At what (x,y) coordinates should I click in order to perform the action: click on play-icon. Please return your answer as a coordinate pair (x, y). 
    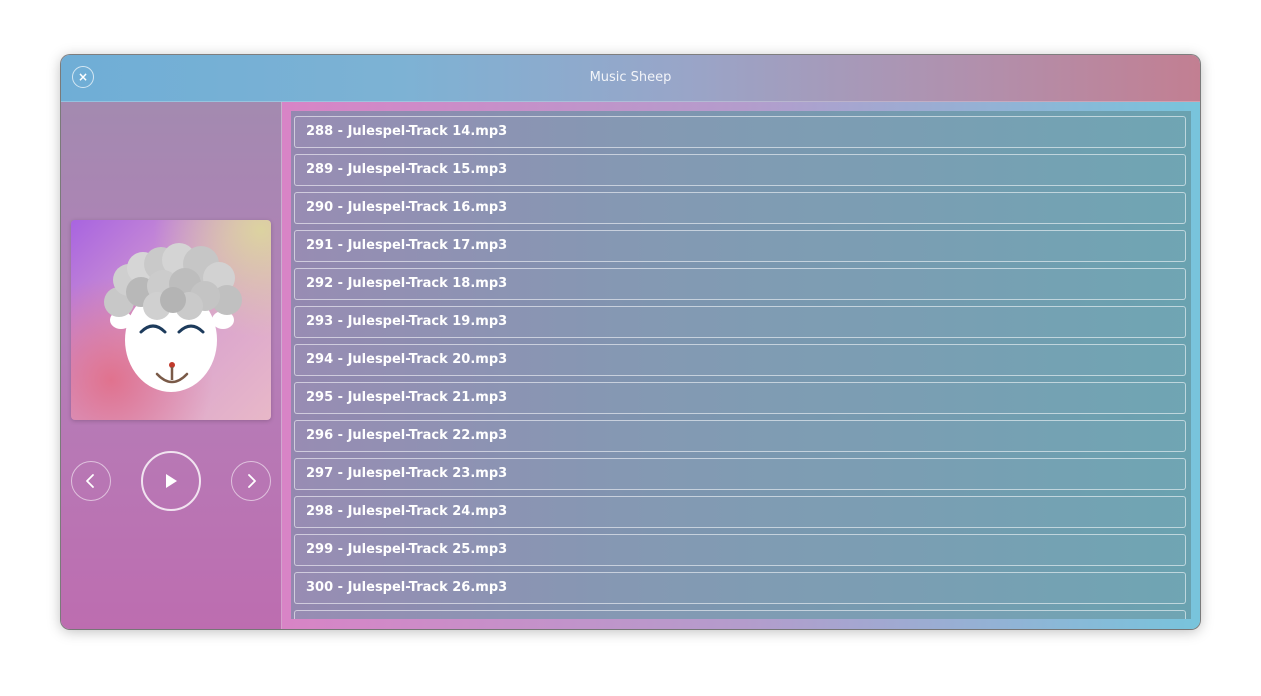
    Looking at the image, I should click on (171, 481).